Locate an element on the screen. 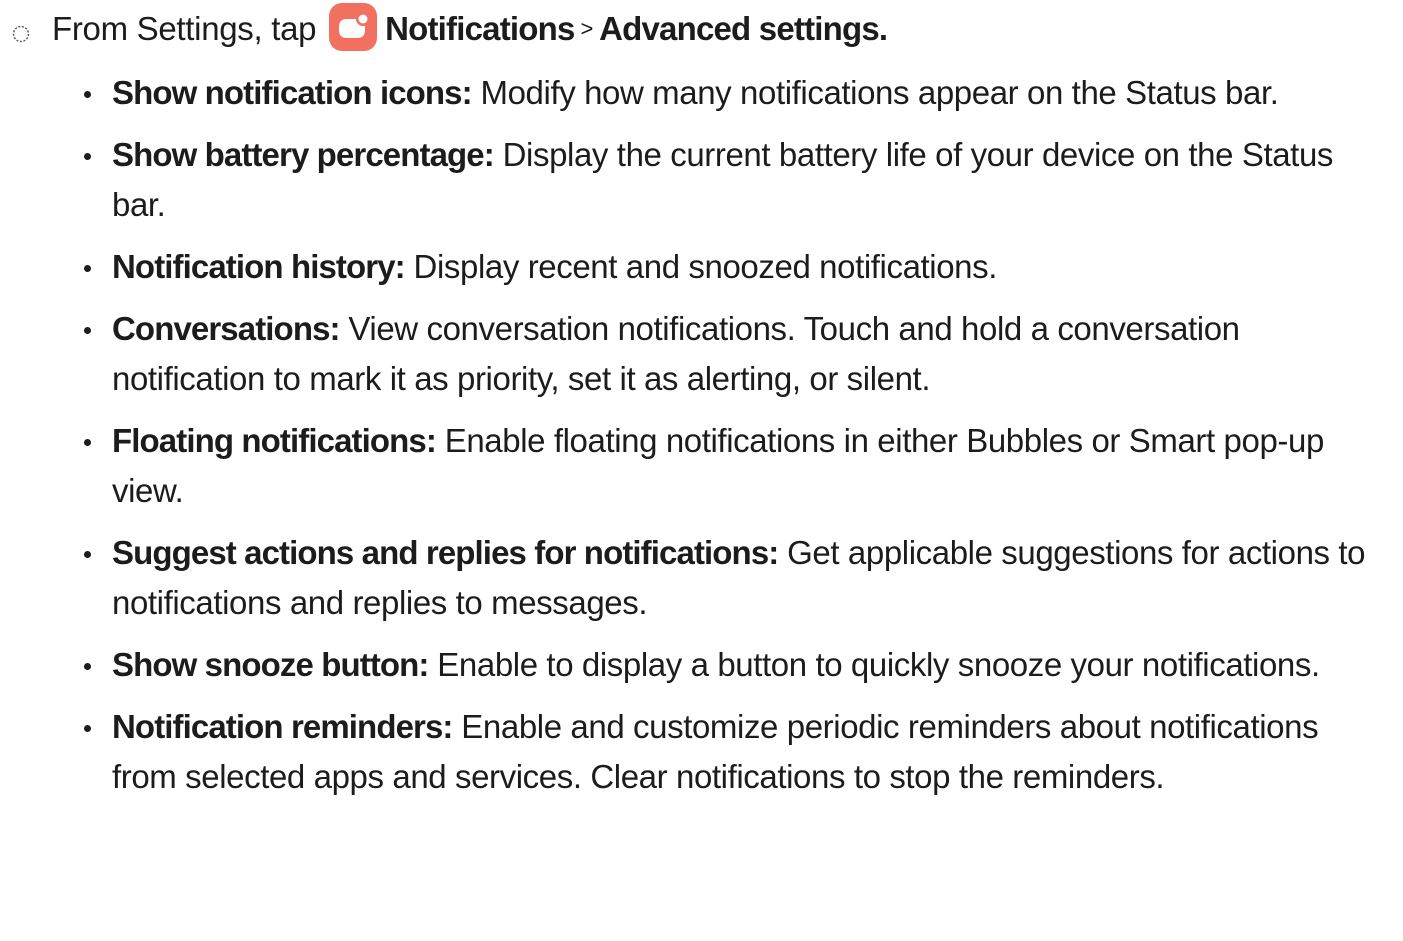 Image resolution: width=1403 pixels, height=941 pixels. item-term: Floating notifications: is located at coordinates (274, 440).